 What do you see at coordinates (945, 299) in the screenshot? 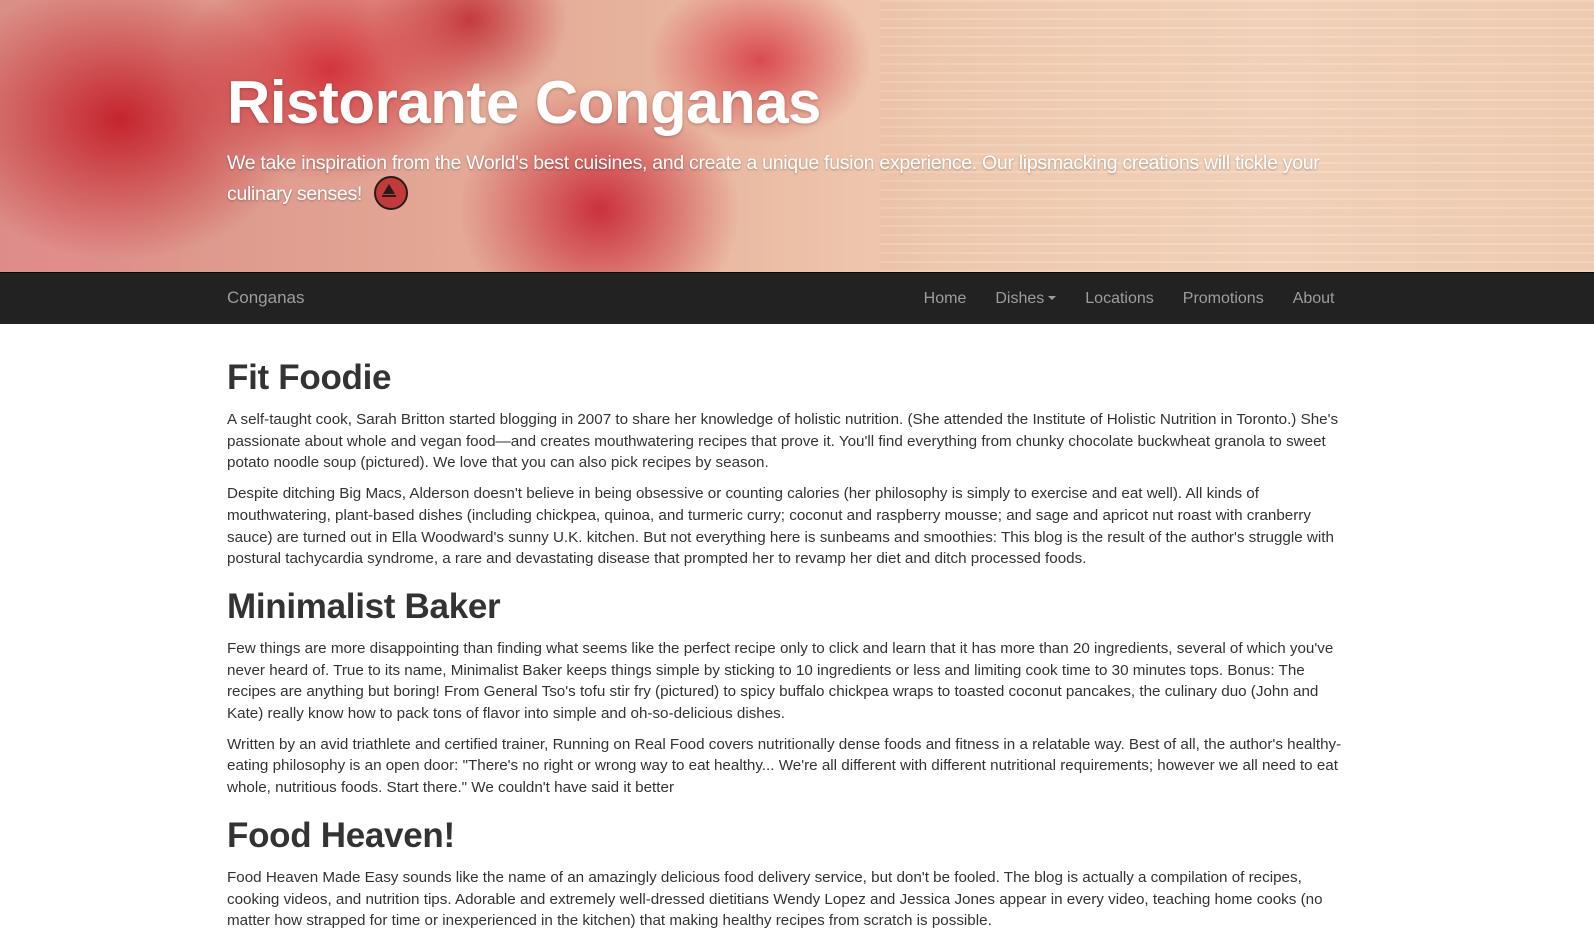
I see `nav-item-home: Home` at bounding box center [945, 299].